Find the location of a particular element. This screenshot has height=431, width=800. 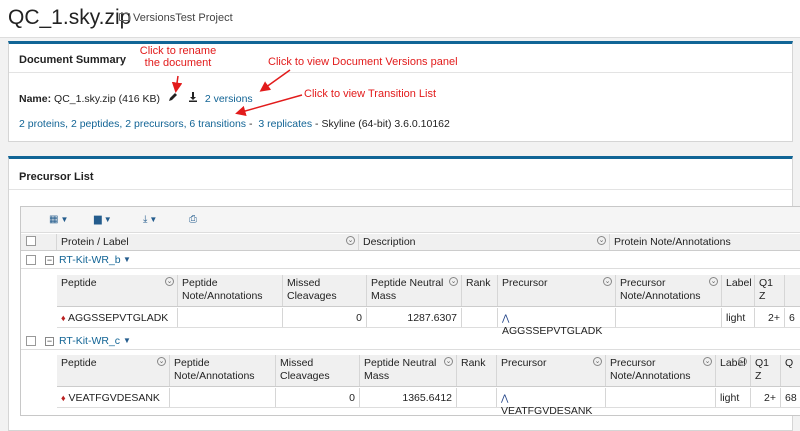

grid-toolbar: ▦ ▼ ▆ ▼ ⤓ ▼ ⎙ is located at coordinates (410, 220).